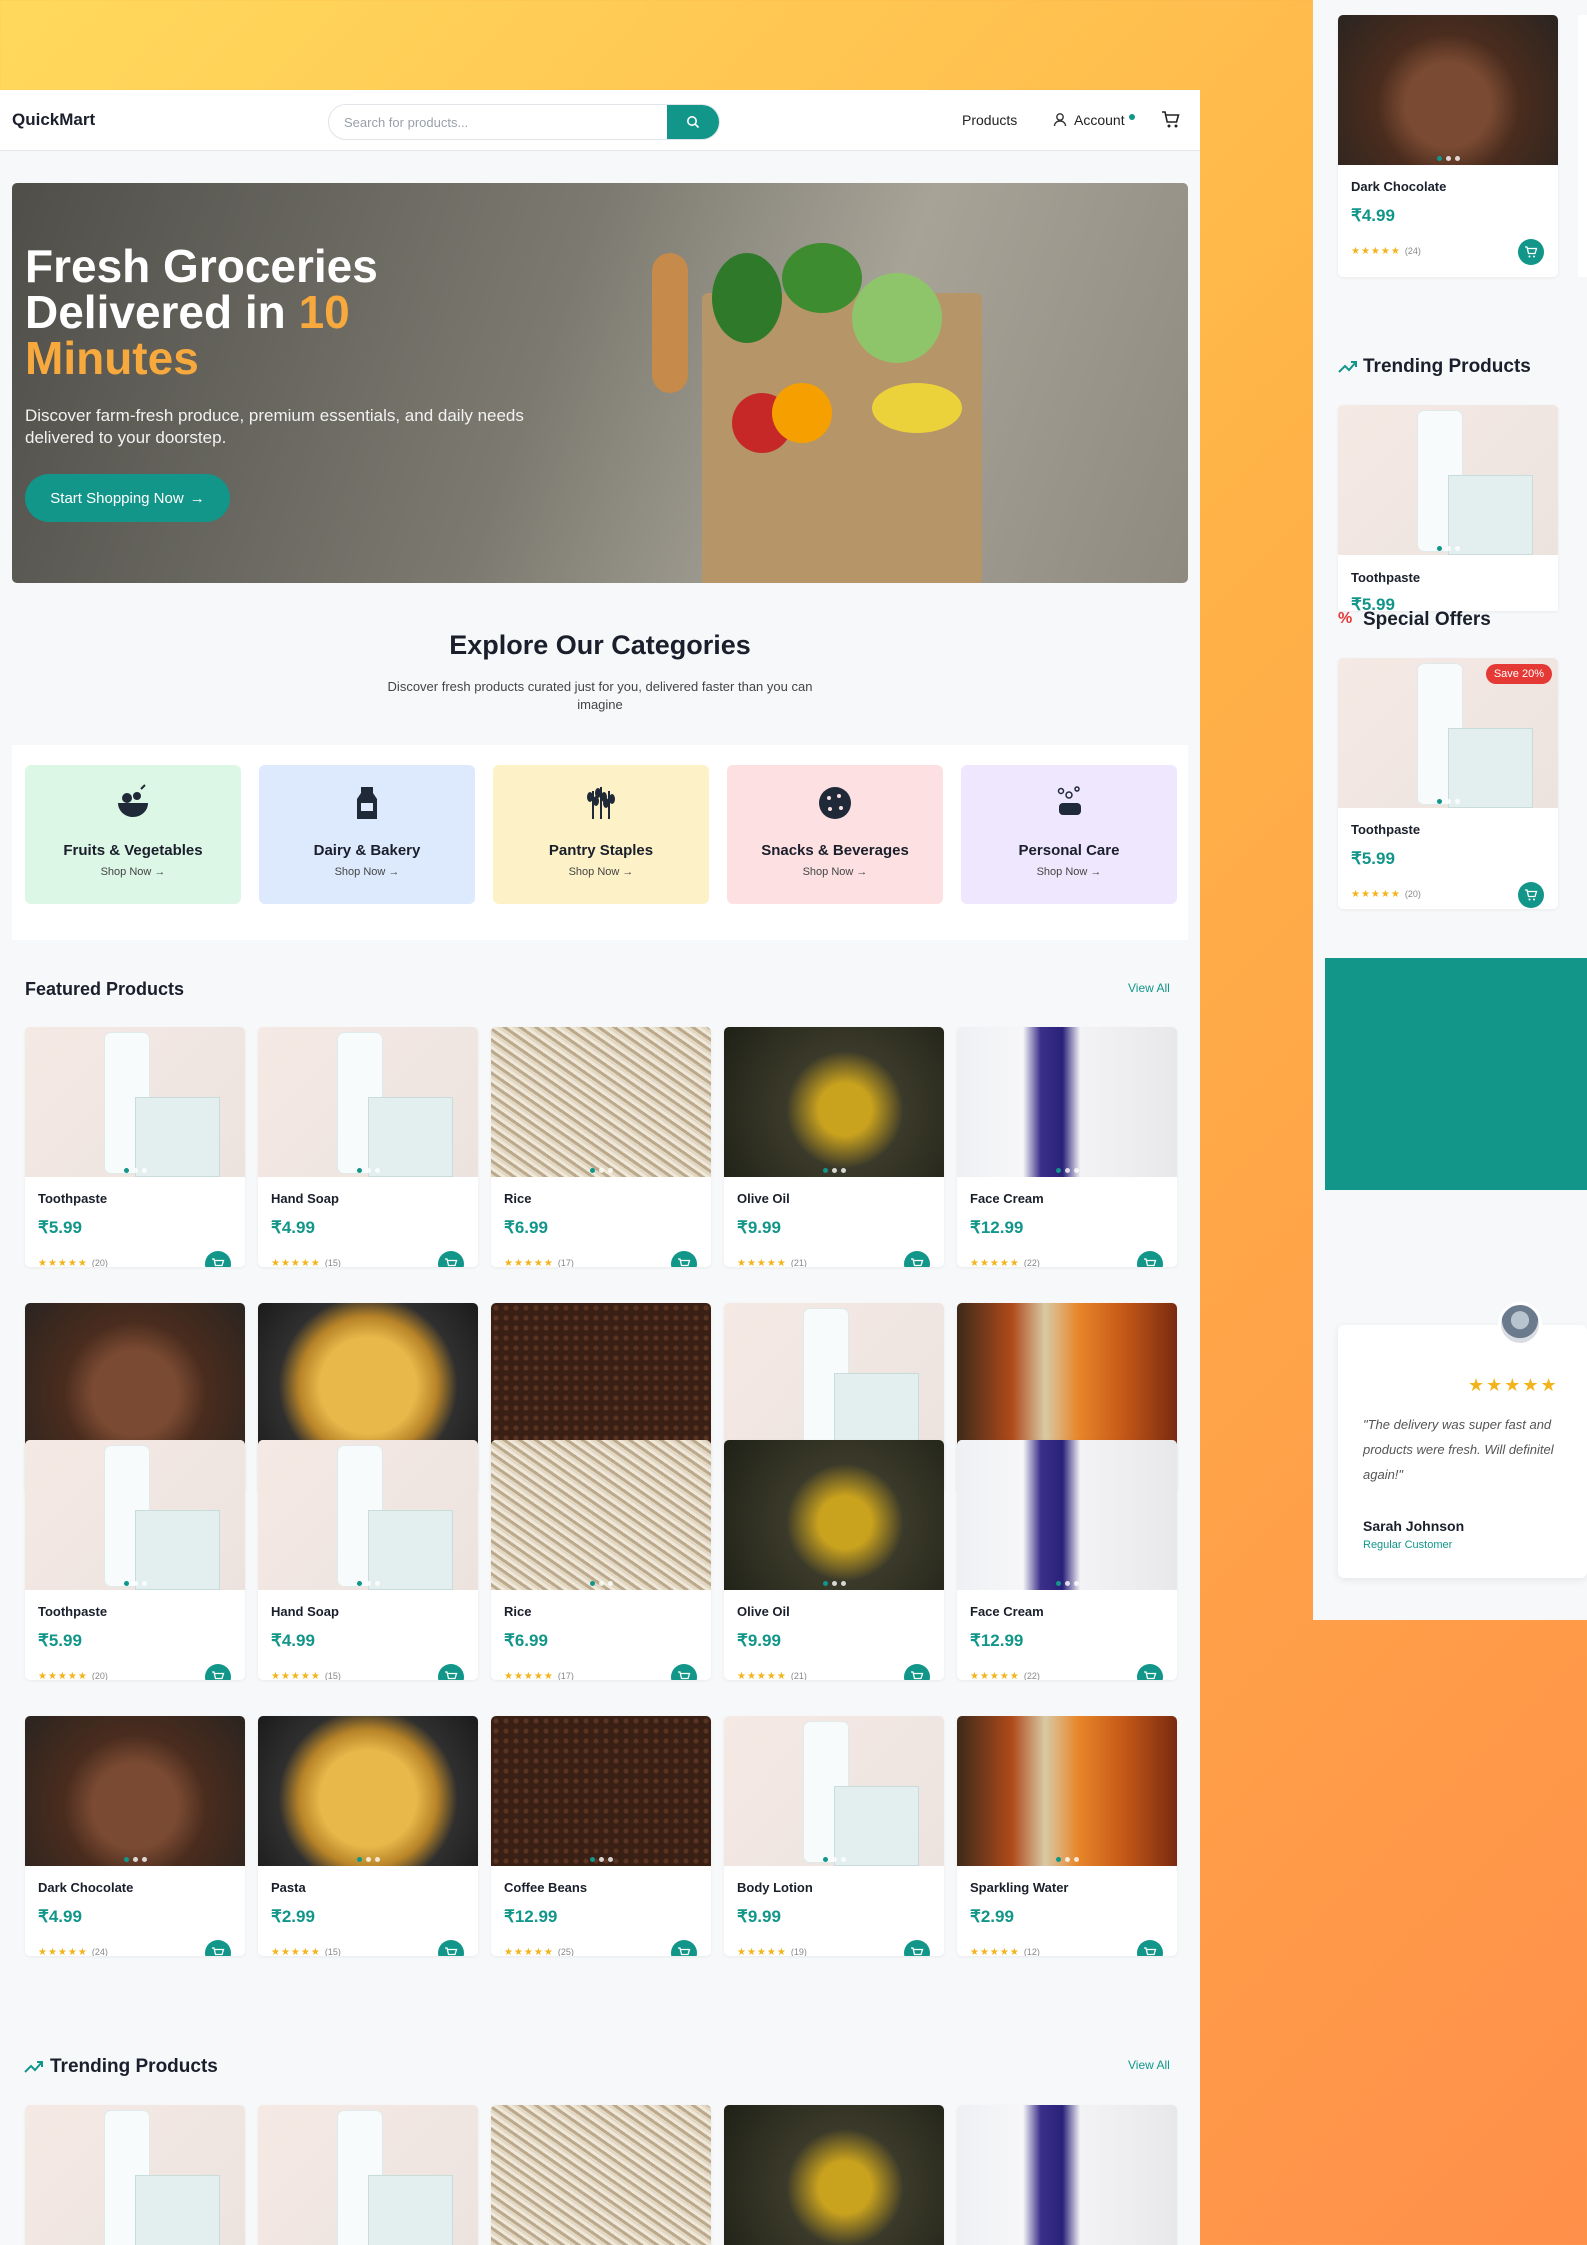 This screenshot has height=2245, width=1587. I want to click on product-card: Body Lotion ₹9.99 ★★★★★(19), so click(834, 1836).